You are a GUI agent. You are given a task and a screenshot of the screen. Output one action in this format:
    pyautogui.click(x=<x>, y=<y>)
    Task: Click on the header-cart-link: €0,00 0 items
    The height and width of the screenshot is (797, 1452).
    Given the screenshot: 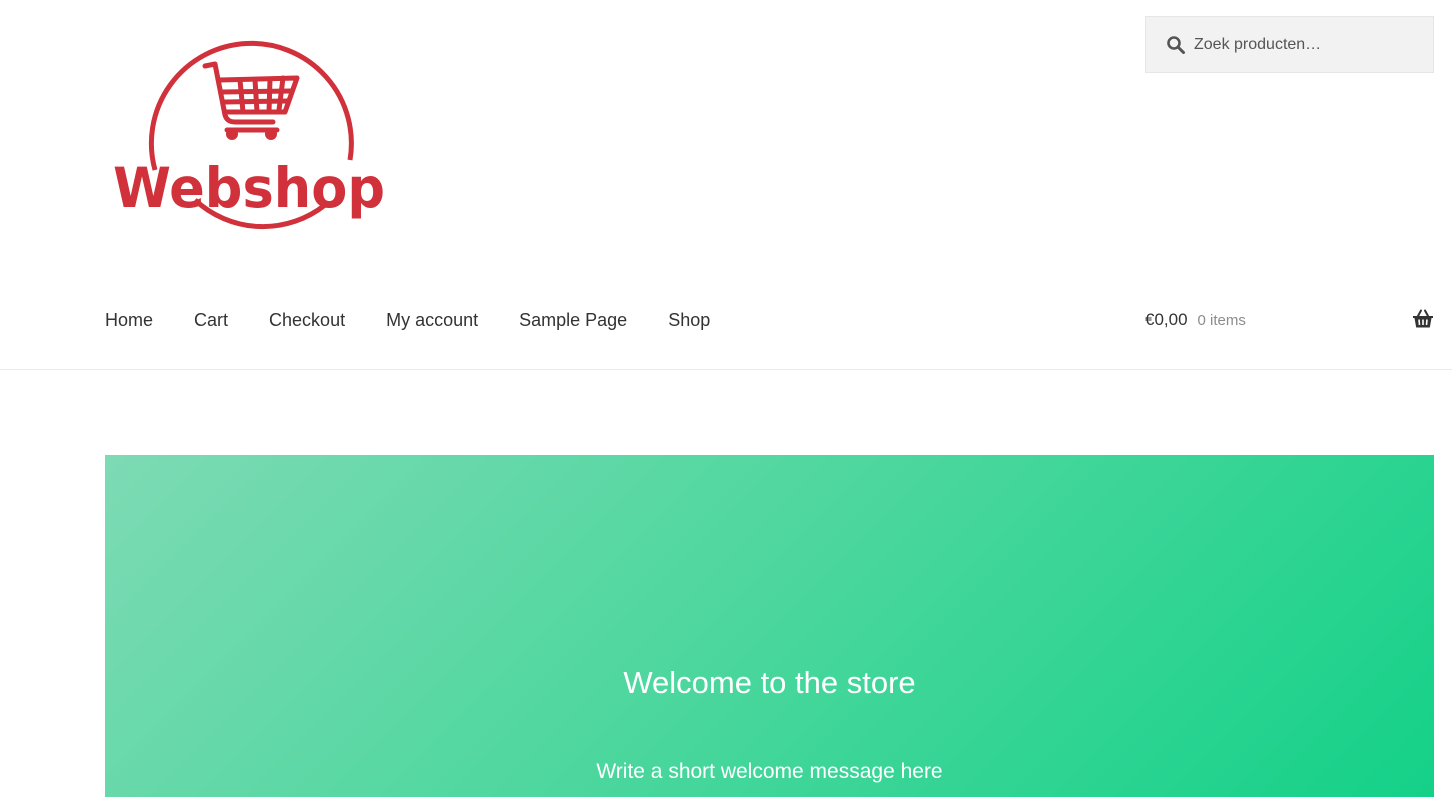 What is the action you would take?
    pyautogui.click(x=1289, y=320)
    